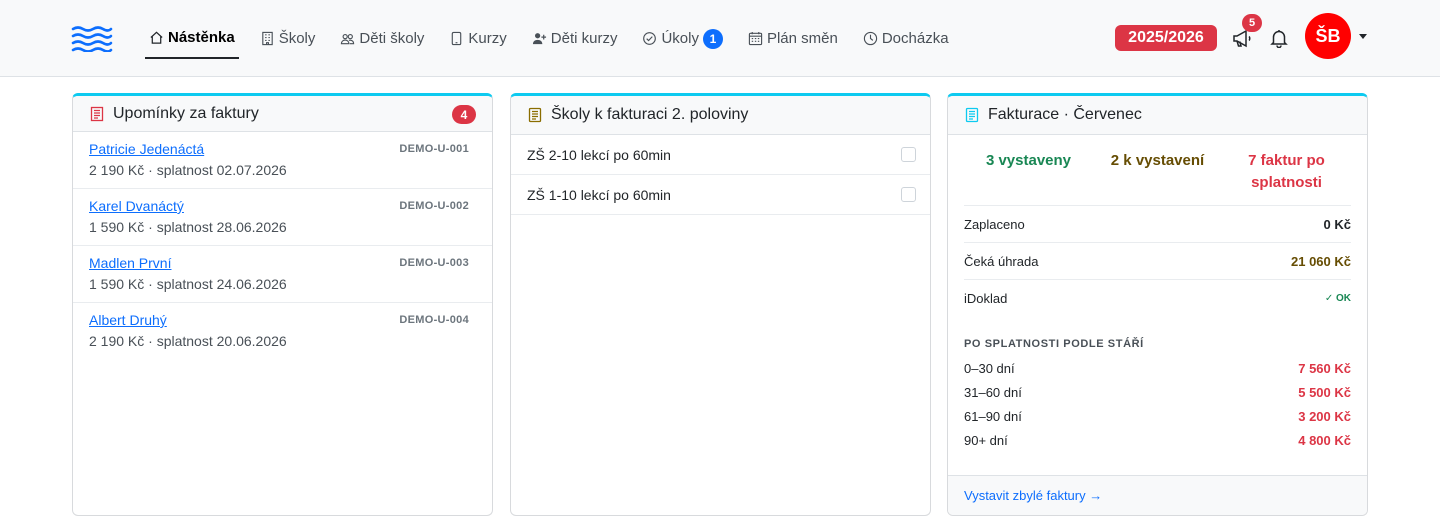  What do you see at coordinates (649, 38) in the screenshot?
I see `check-circle-icon` at bounding box center [649, 38].